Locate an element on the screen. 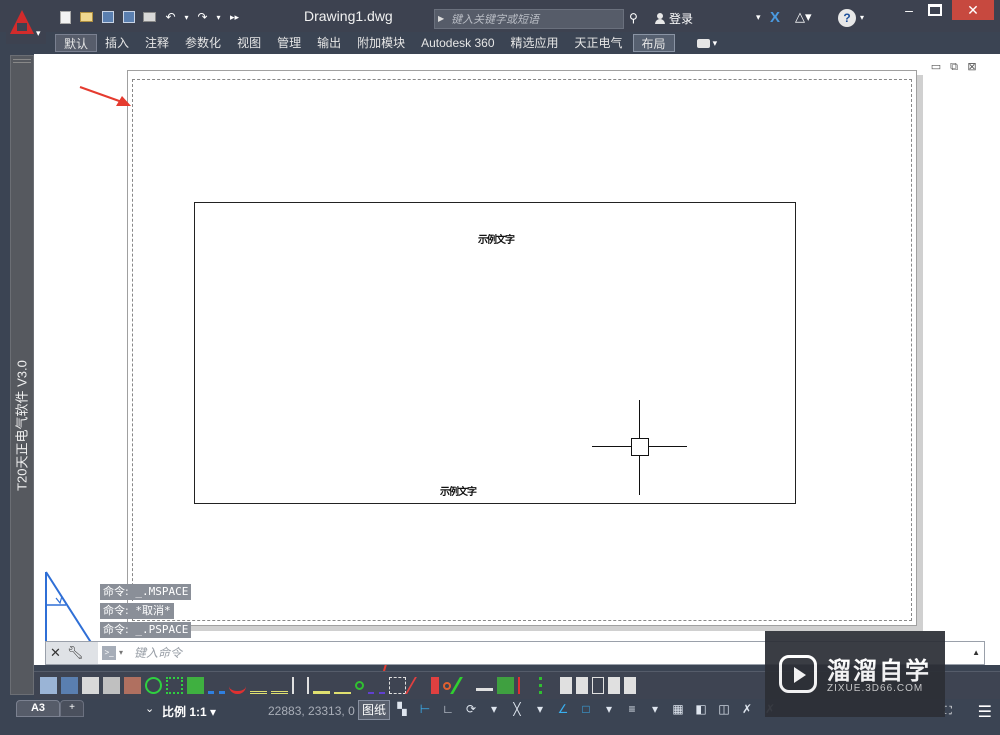  redo-button: ↷ is located at coordinates (202, 17).